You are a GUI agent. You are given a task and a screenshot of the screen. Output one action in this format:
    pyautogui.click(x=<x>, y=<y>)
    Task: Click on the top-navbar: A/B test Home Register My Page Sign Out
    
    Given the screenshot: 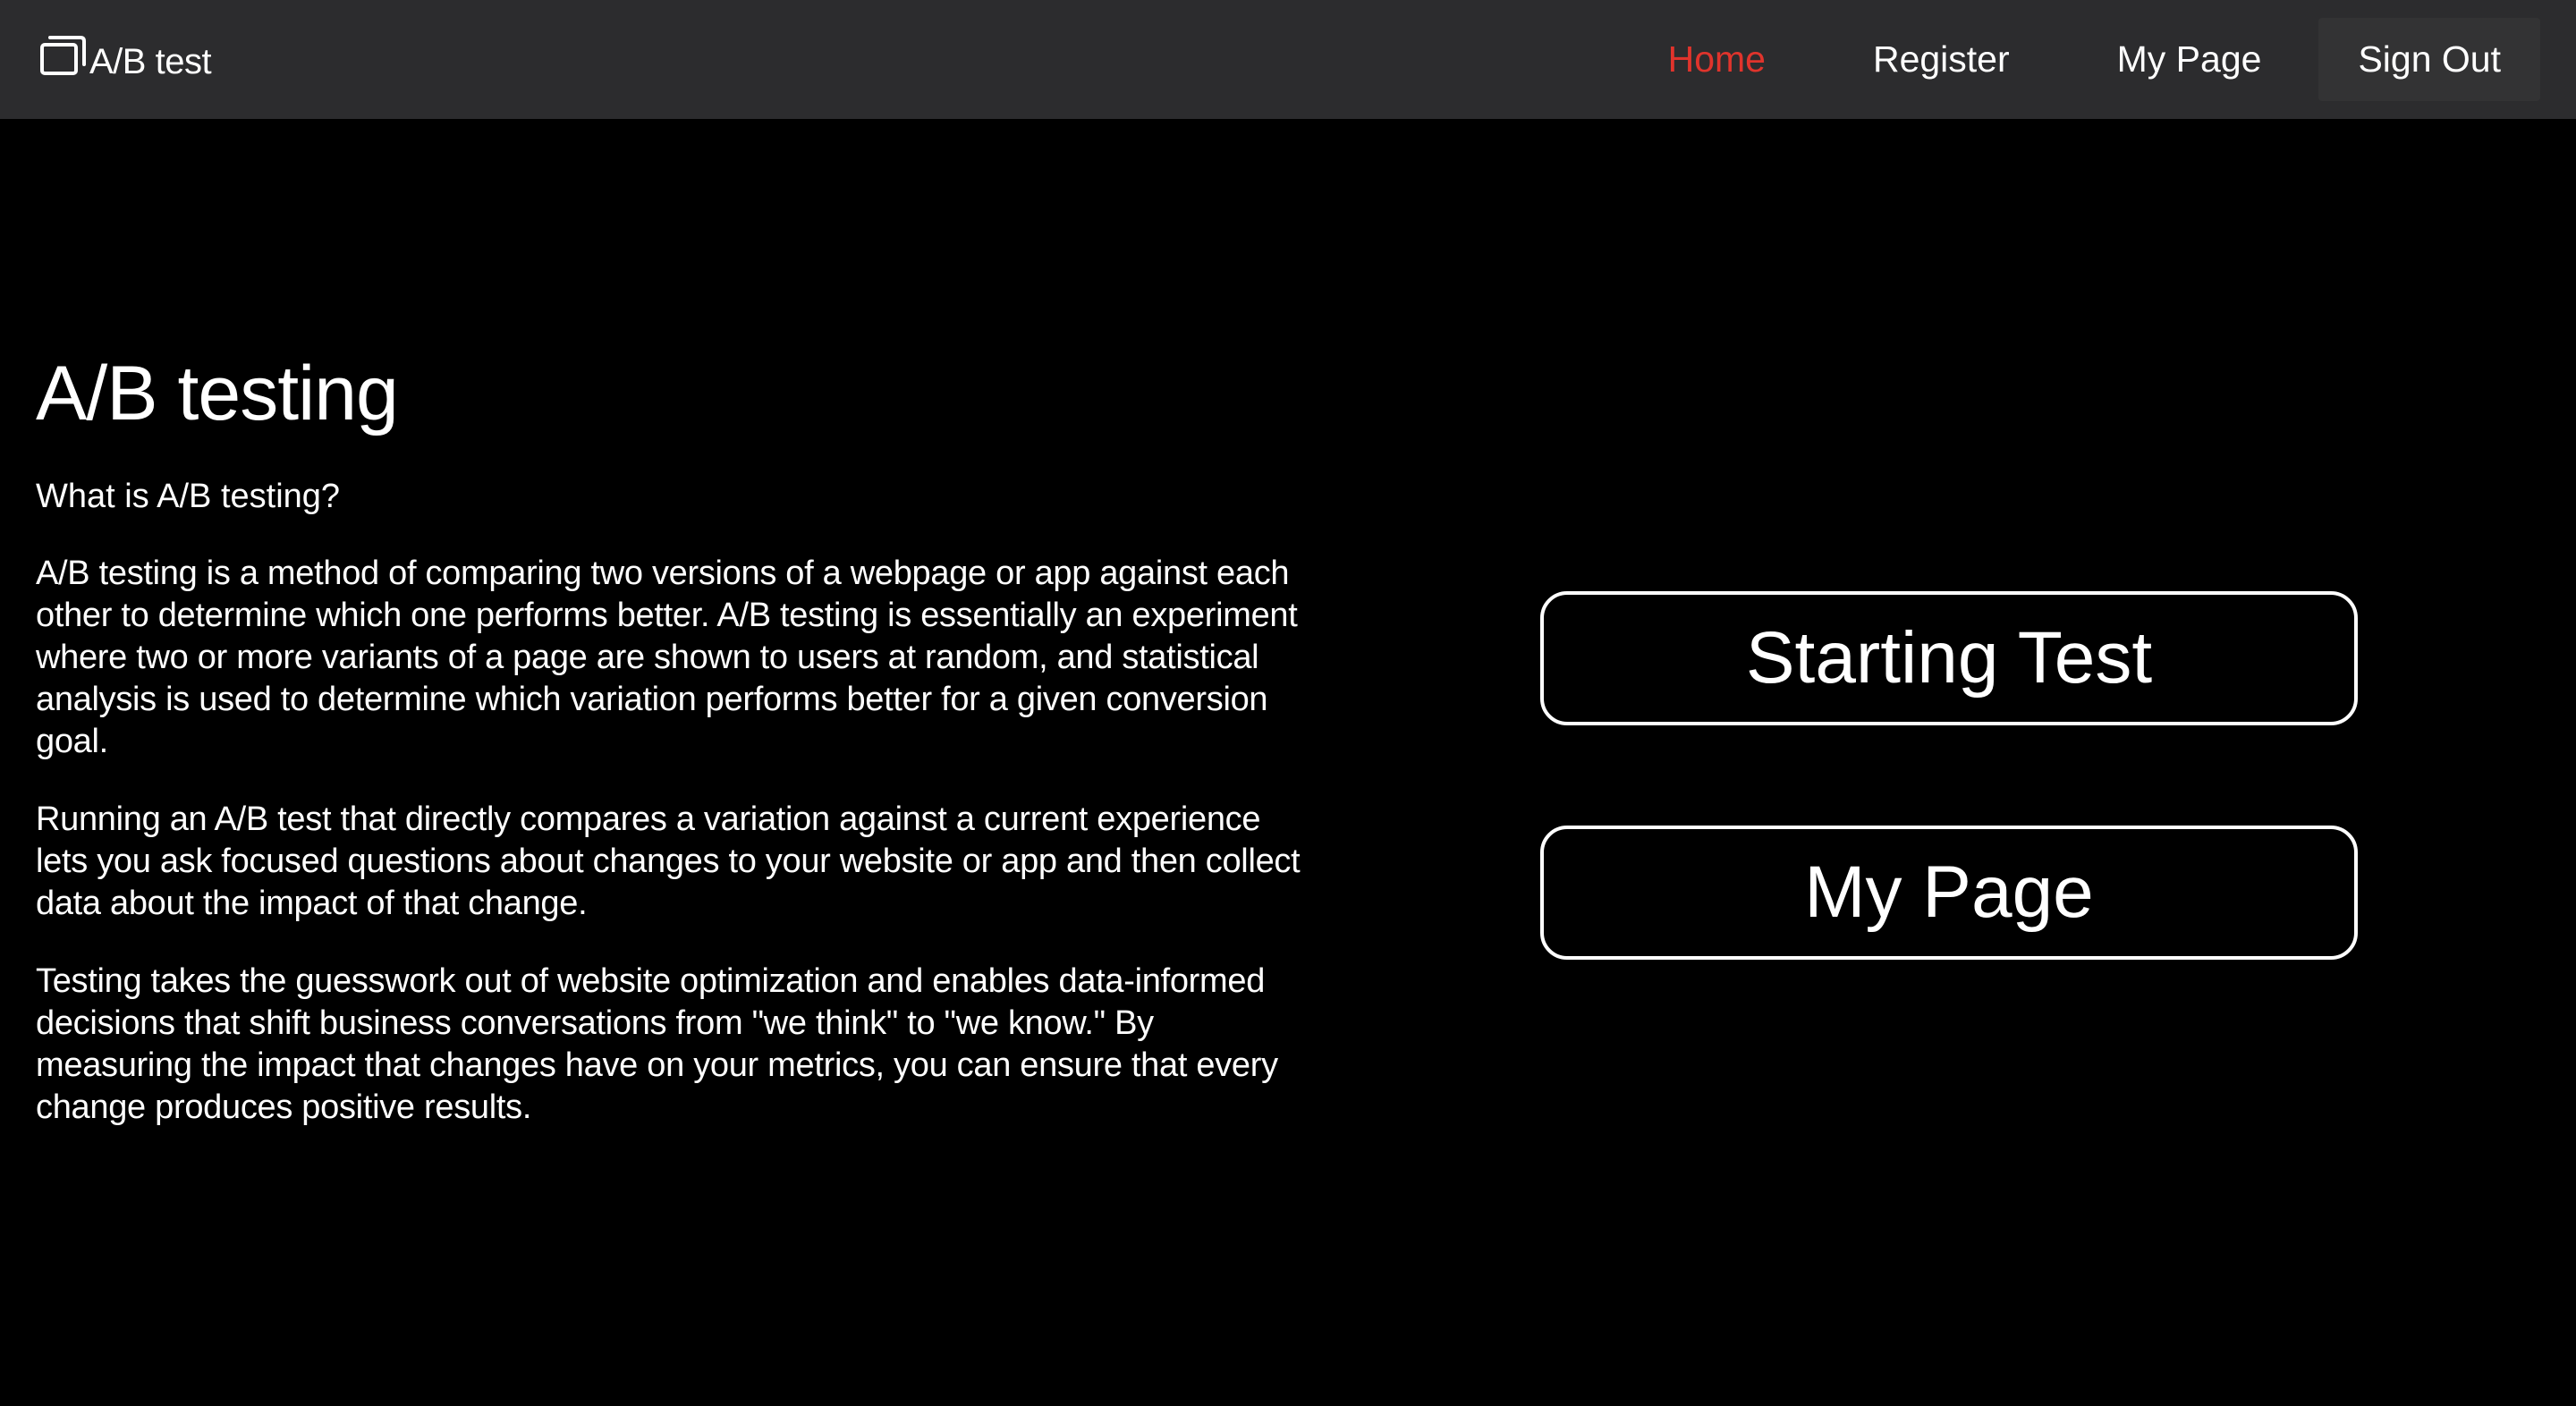 What is the action you would take?
    pyautogui.click(x=1288, y=60)
    